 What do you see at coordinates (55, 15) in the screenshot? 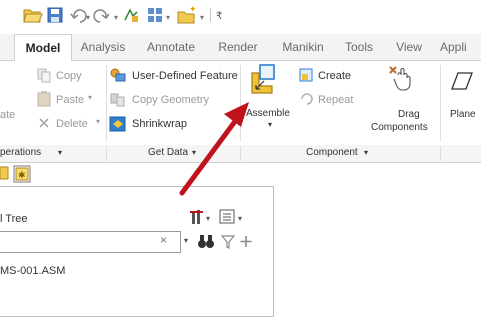
I see `save-icon` at bounding box center [55, 15].